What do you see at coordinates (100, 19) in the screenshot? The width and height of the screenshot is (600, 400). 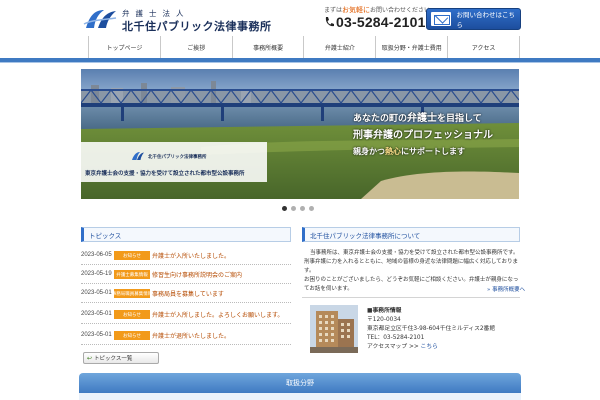 I see `logo-mark-icon` at bounding box center [100, 19].